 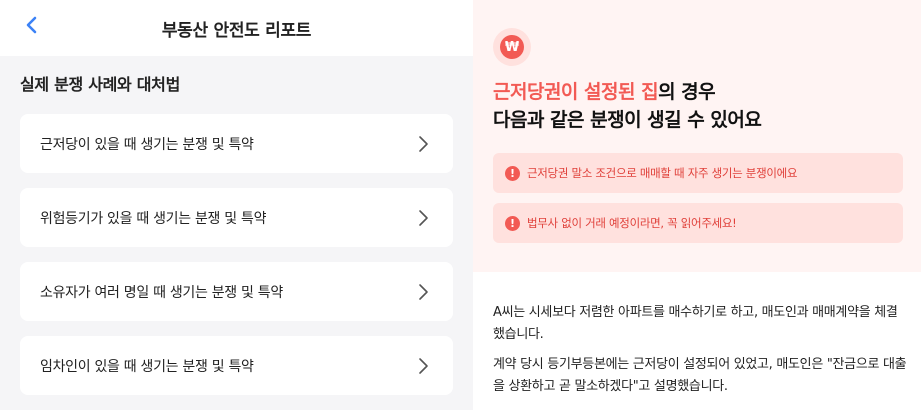 I want to click on case-item-label: 임차인이 있을 때 생기는 분쟁 및 특약, so click(x=147, y=366).